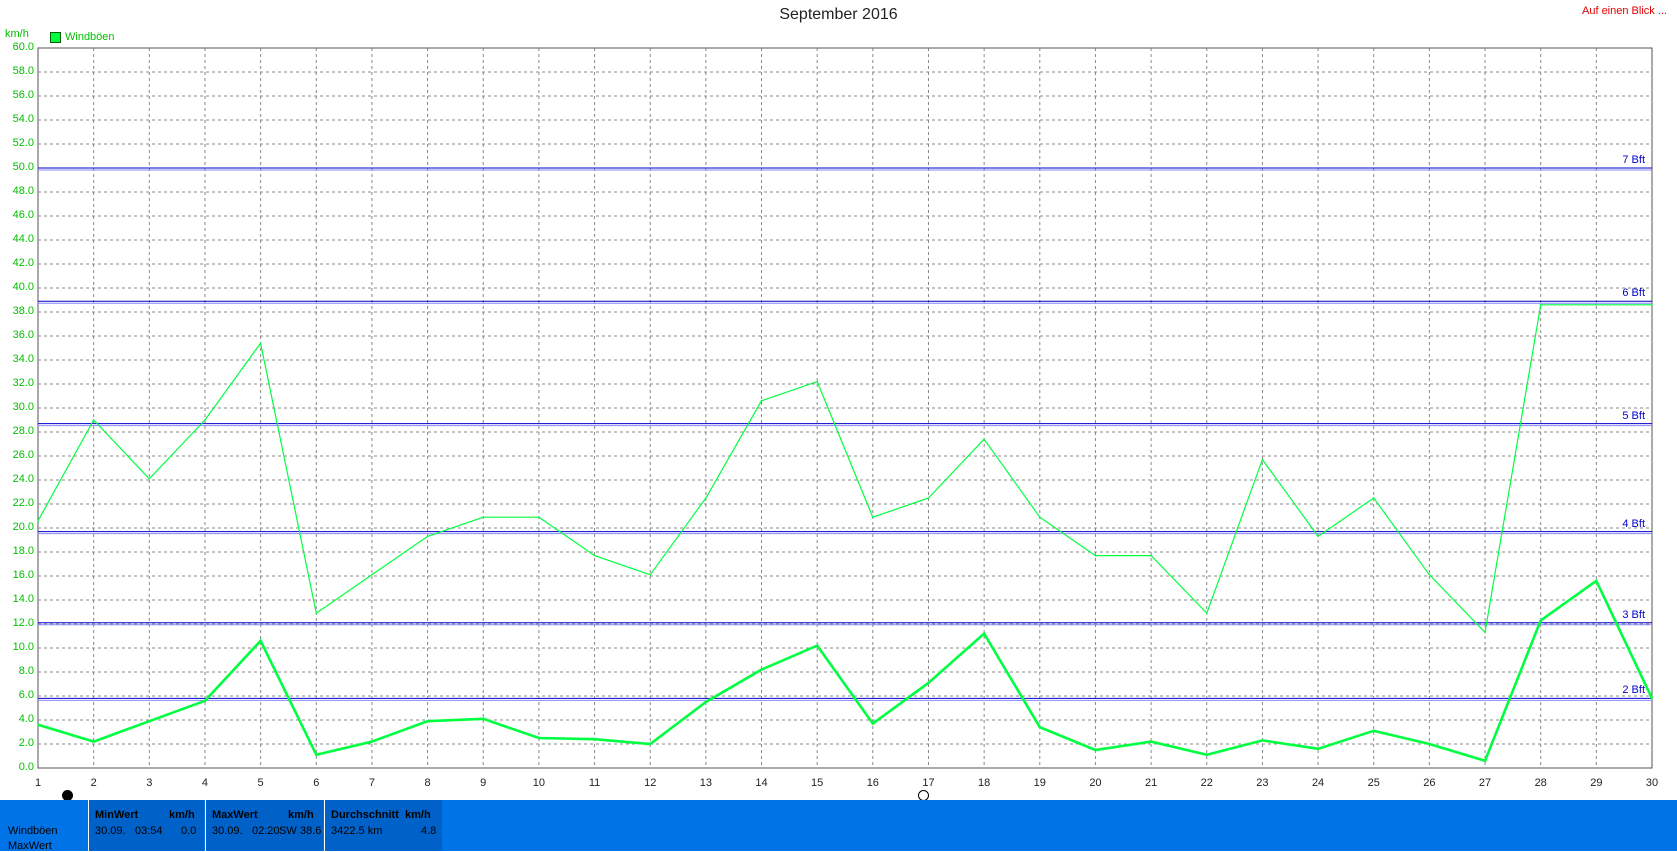  What do you see at coordinates (1151, 783) in the screenshot?
I see `x-tick-label: 21` at bounding box center [1151, 783].